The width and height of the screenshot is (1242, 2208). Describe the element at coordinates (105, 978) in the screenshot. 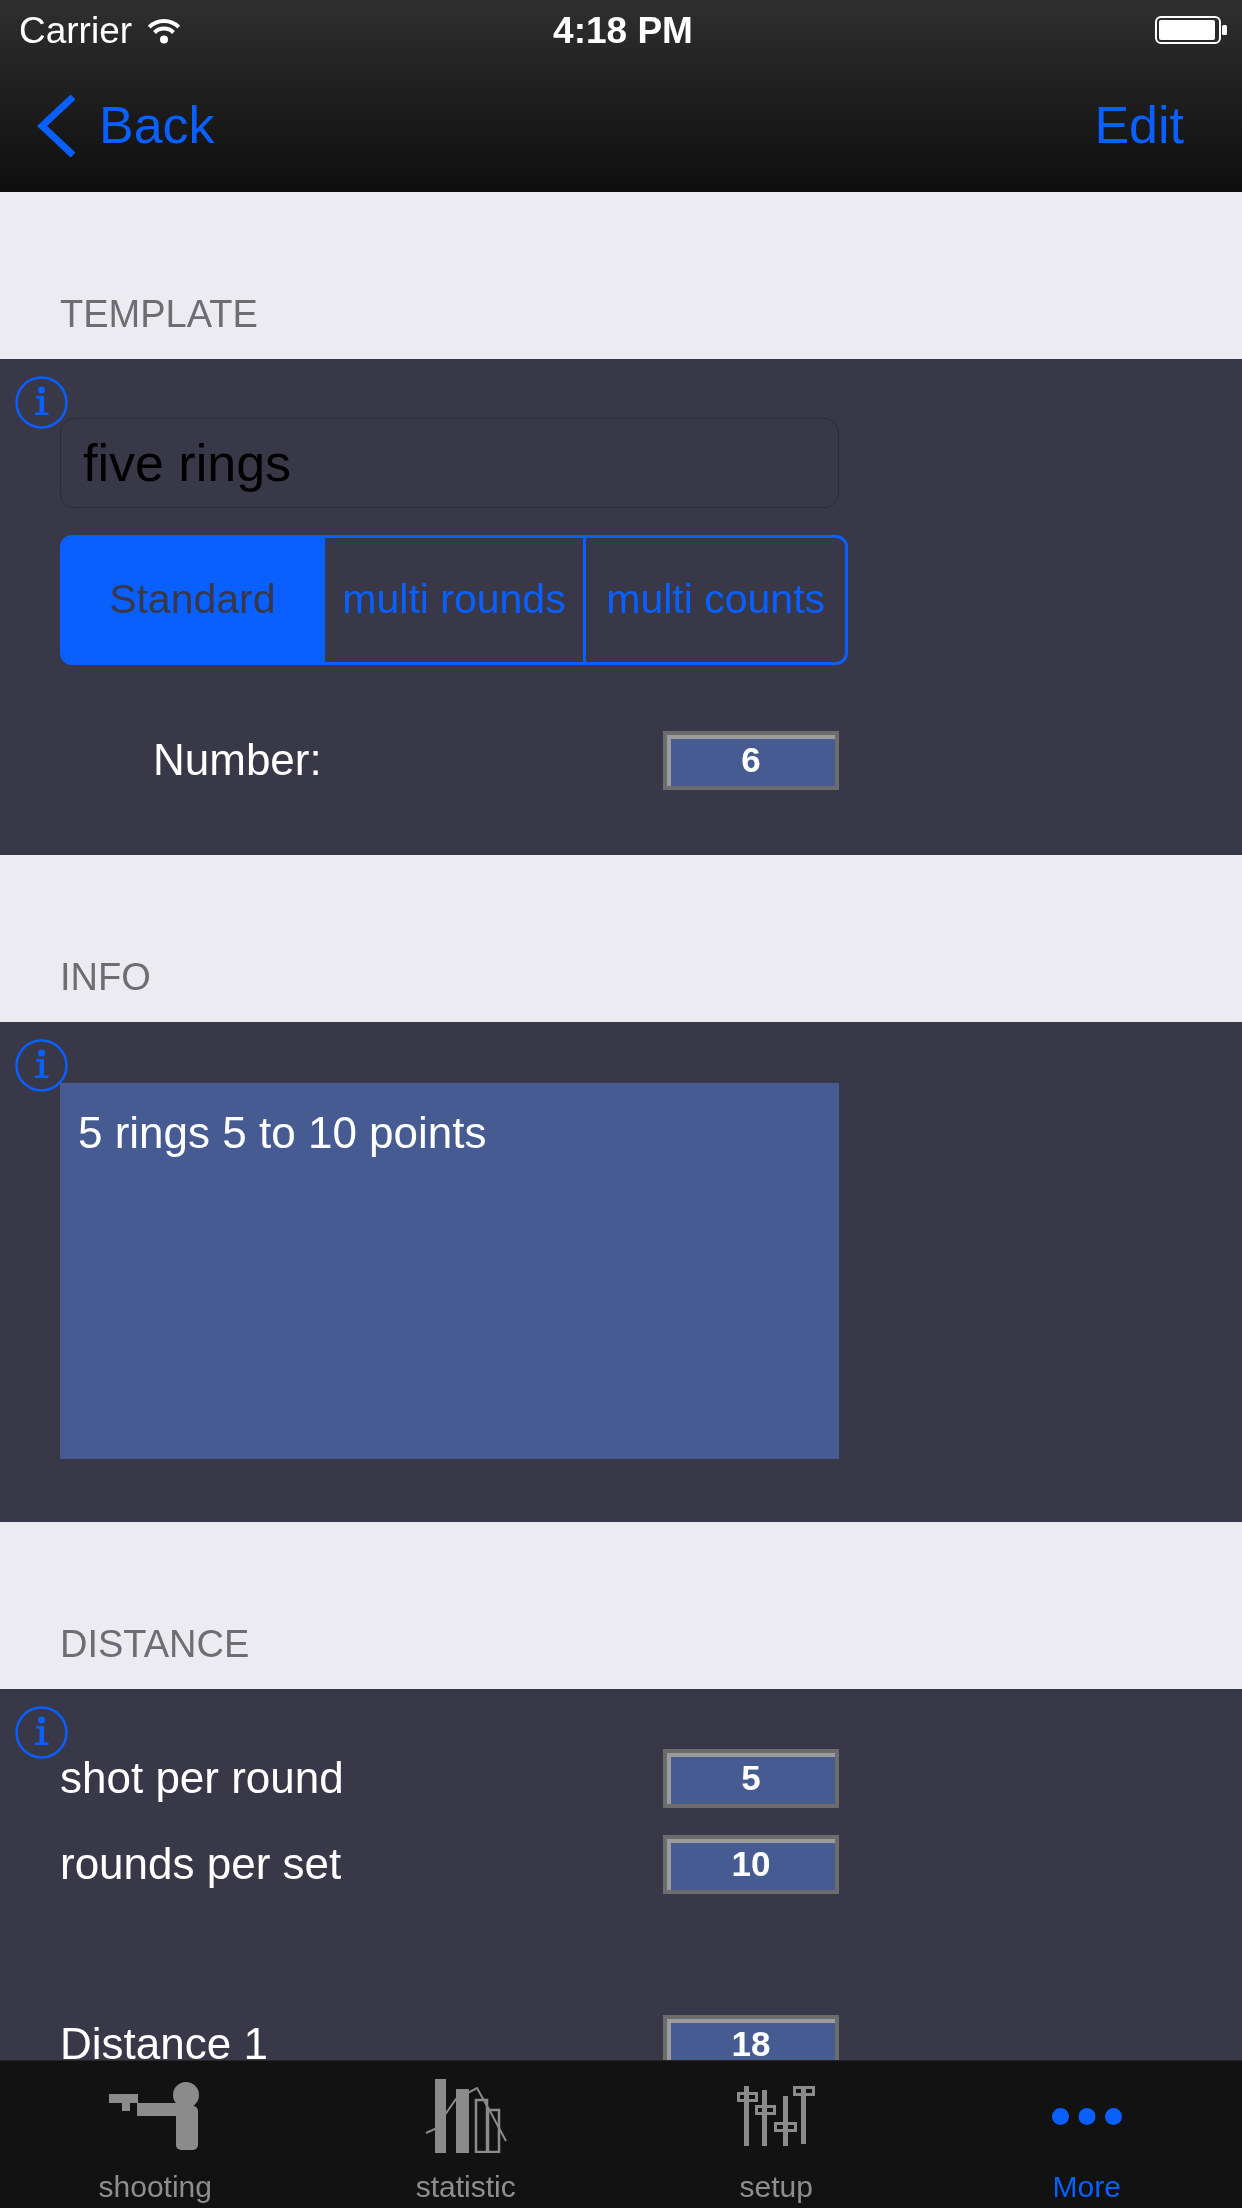

I see `section-header: INFO` at that location.